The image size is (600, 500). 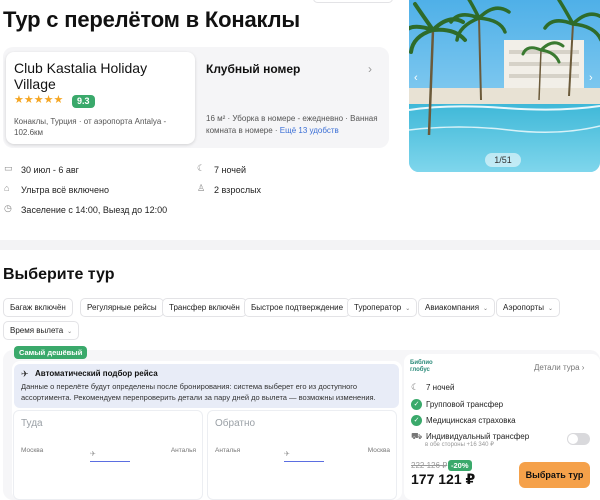 What do you see at coordinates (353, 1) in the screenshot?
I see `top-tab` at bounding box center [353, 1].